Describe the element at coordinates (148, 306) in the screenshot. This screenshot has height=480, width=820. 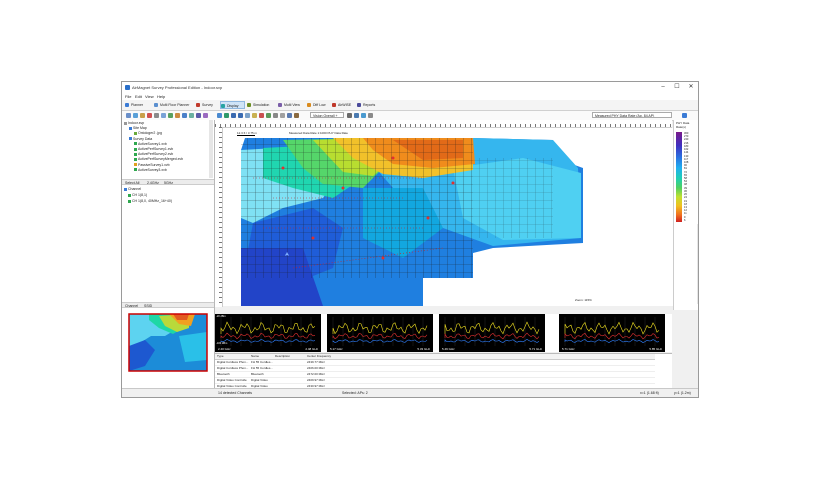
I see `tab-ssid: SSID` at that location.